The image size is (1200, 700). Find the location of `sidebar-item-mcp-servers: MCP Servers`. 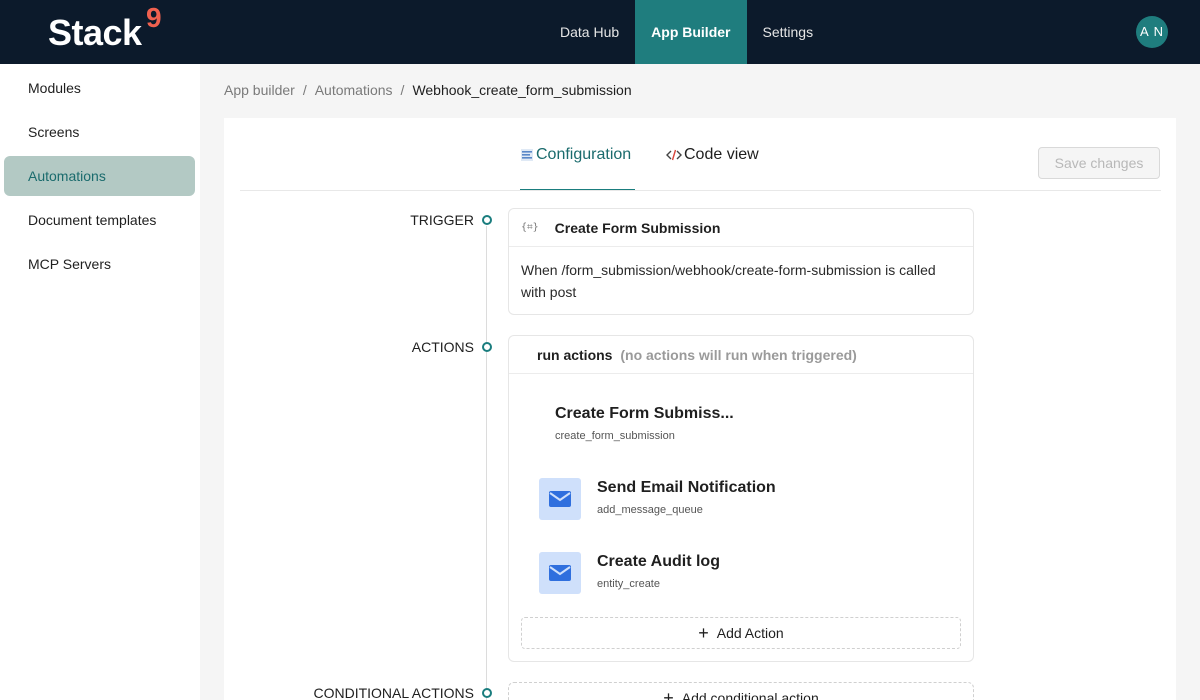

sidebar-item-mcp-servers: MCP Servers is located at coordinates (99, 264).